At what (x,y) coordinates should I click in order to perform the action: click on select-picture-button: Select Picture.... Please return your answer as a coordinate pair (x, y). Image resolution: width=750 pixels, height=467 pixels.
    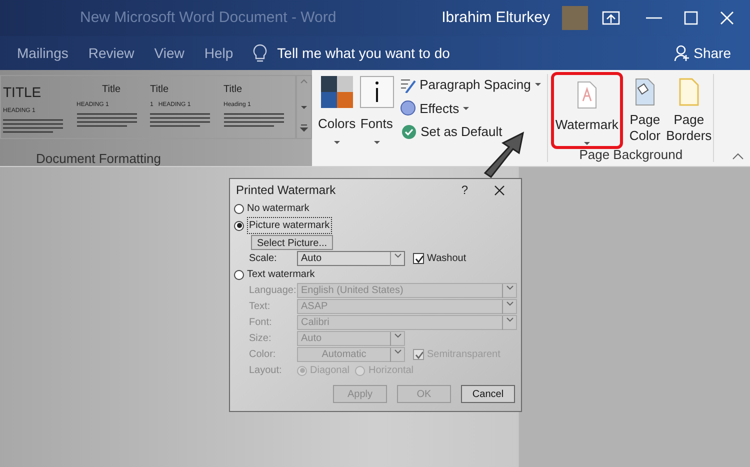
    Looking at the image, I should click on (292, 242).